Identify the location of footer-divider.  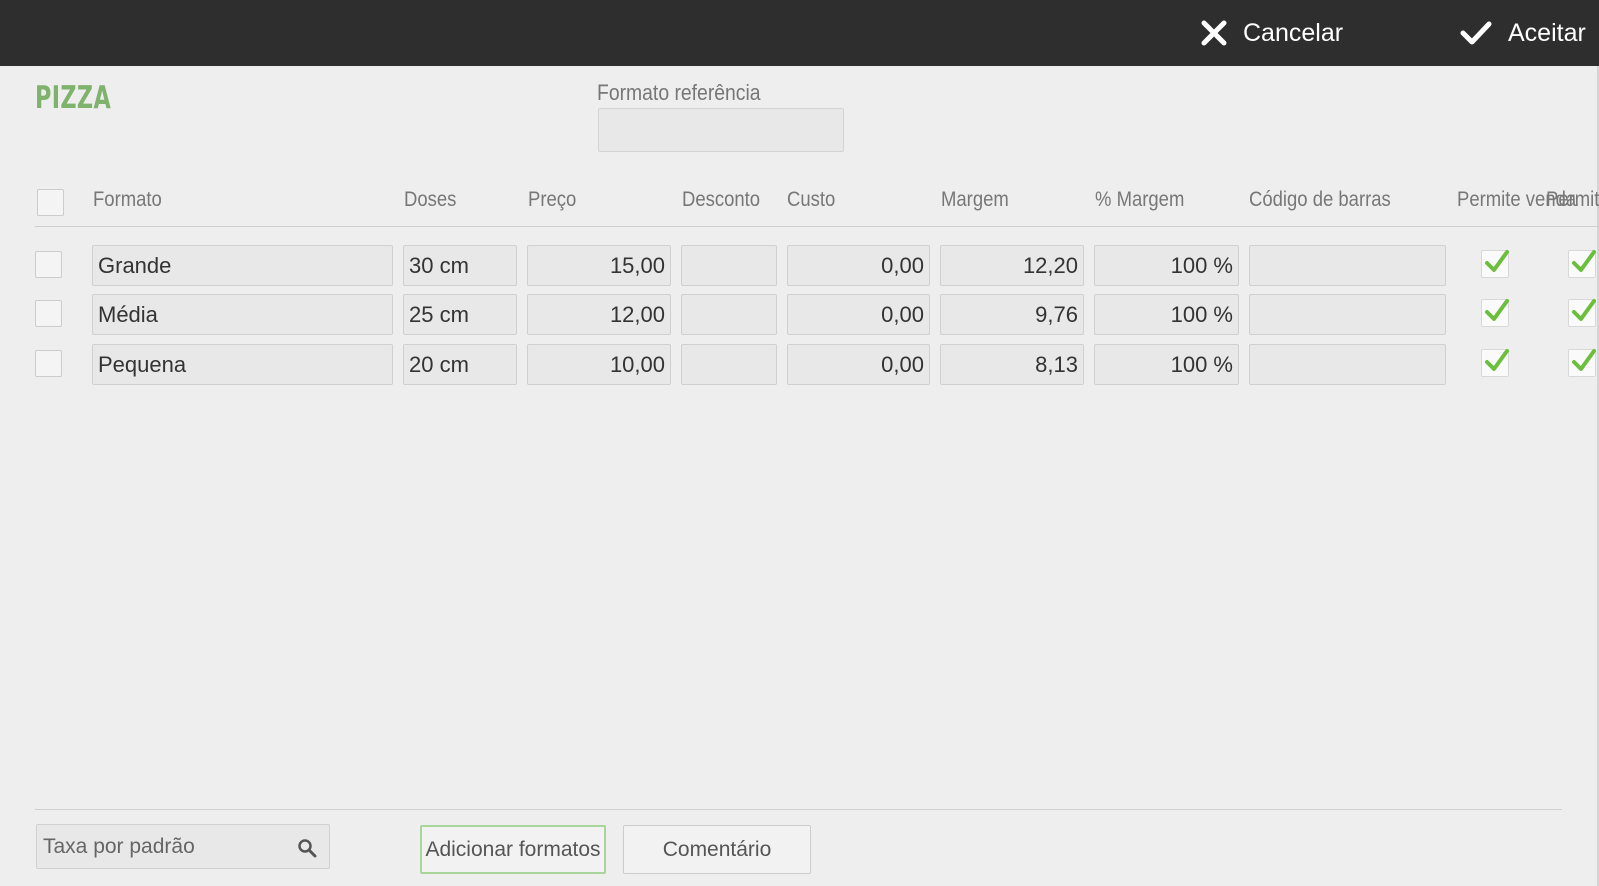
(798, 809).